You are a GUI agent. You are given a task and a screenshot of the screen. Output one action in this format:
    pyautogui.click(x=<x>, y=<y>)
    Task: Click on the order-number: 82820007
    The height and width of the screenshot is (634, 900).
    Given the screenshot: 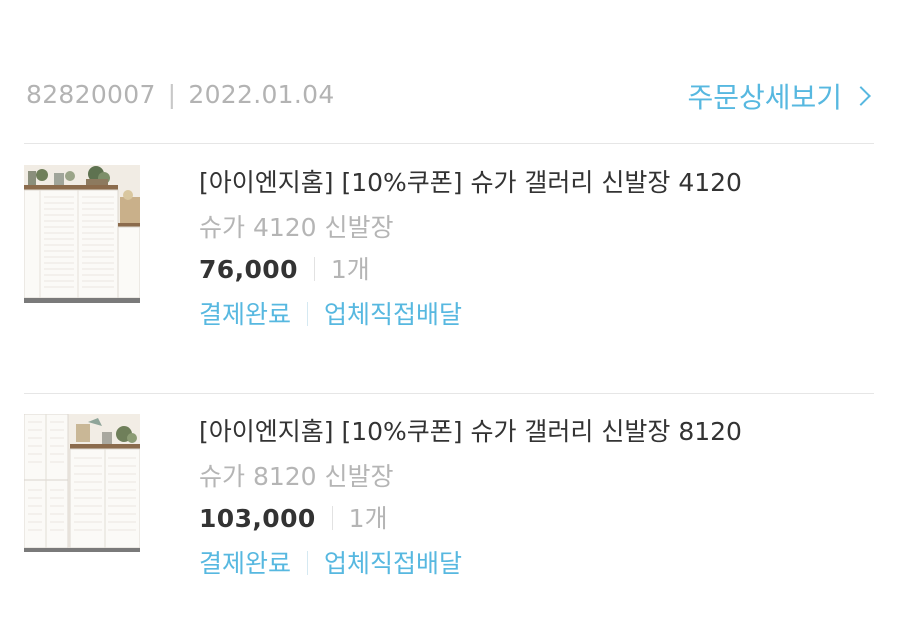 What is the action you would take?
    pyautogui.click(x=91, y=94)
    